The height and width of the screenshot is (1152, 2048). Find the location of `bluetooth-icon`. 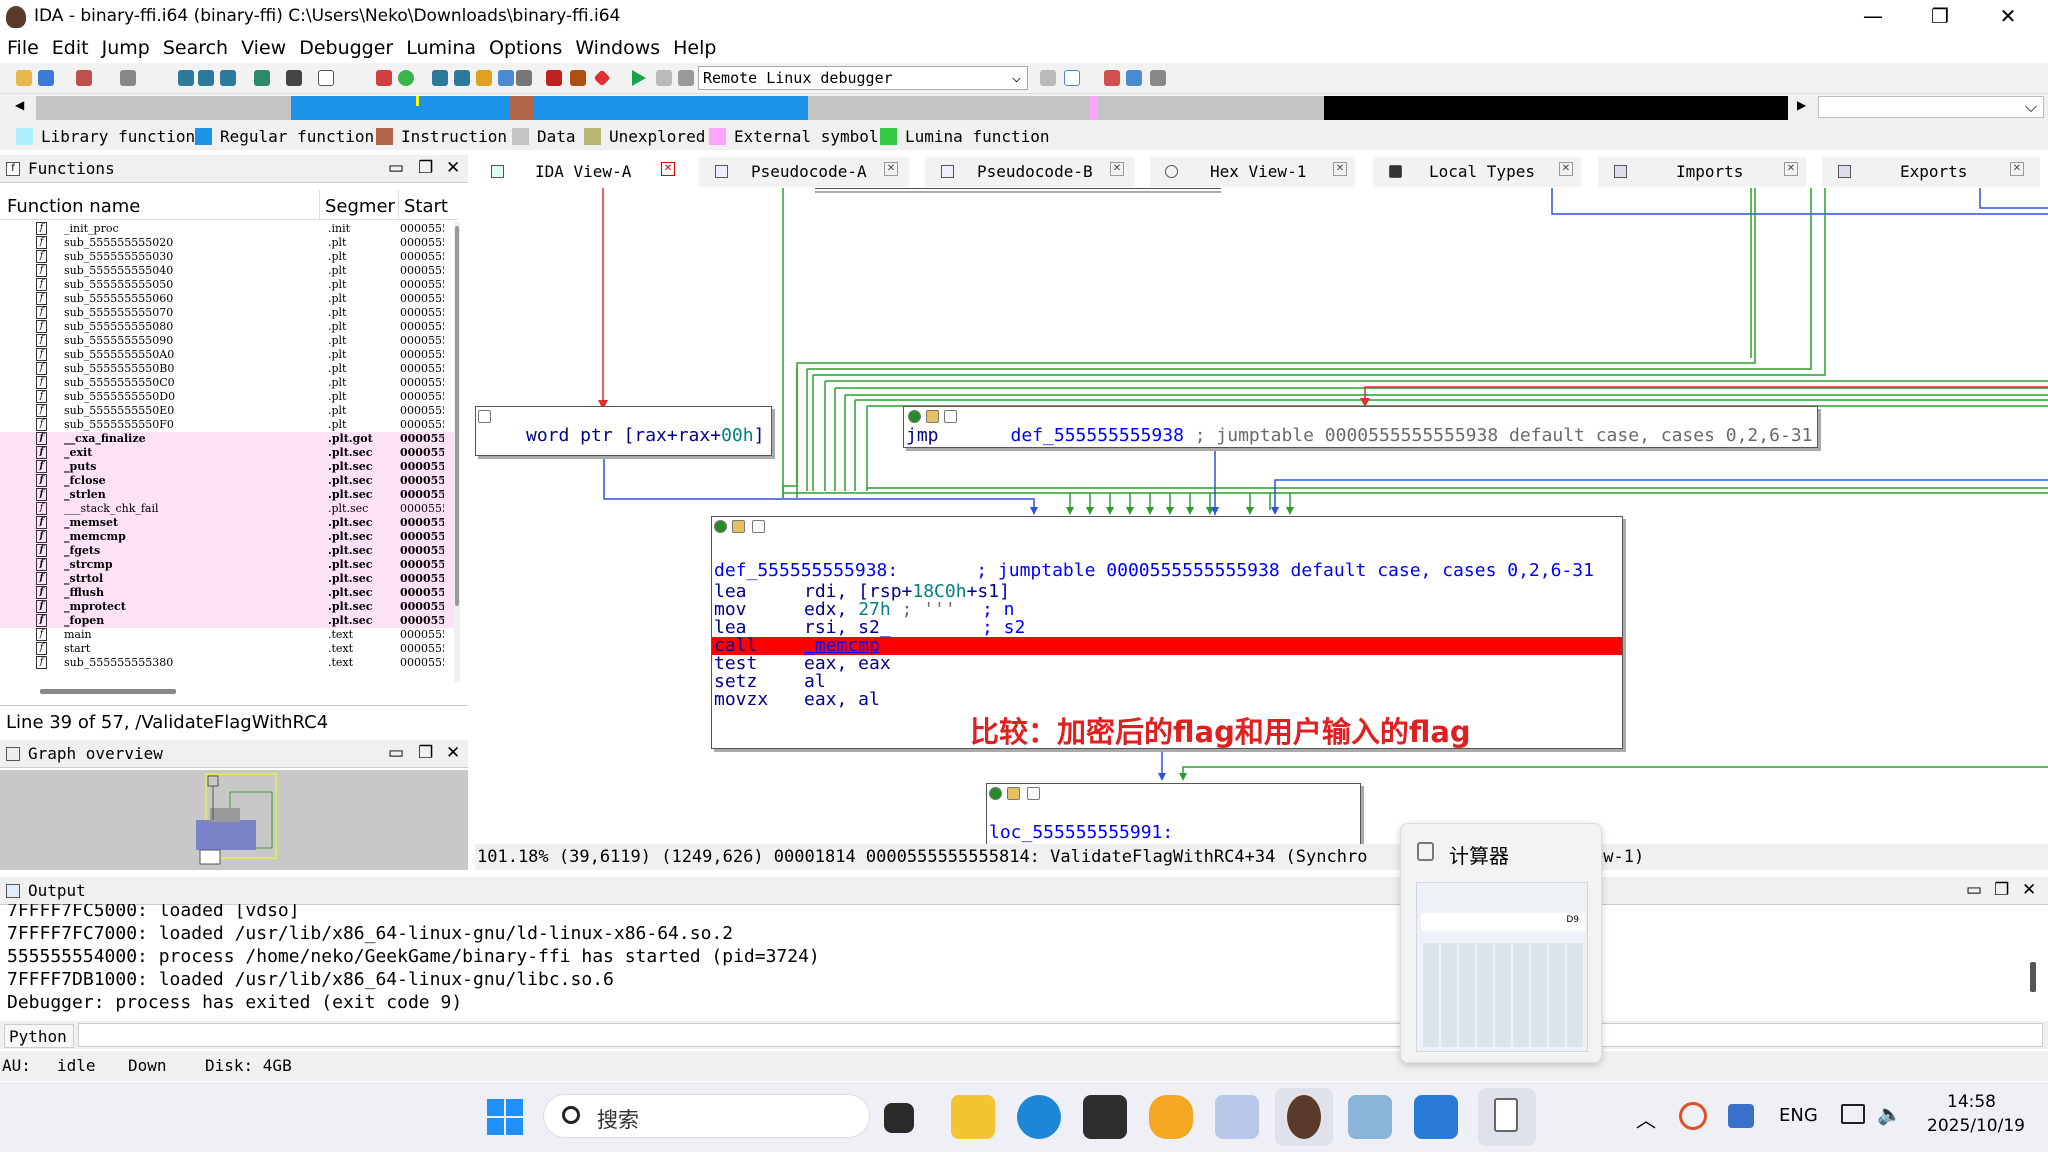

bluetooth-icon is located at coordinates (1741, 1116).